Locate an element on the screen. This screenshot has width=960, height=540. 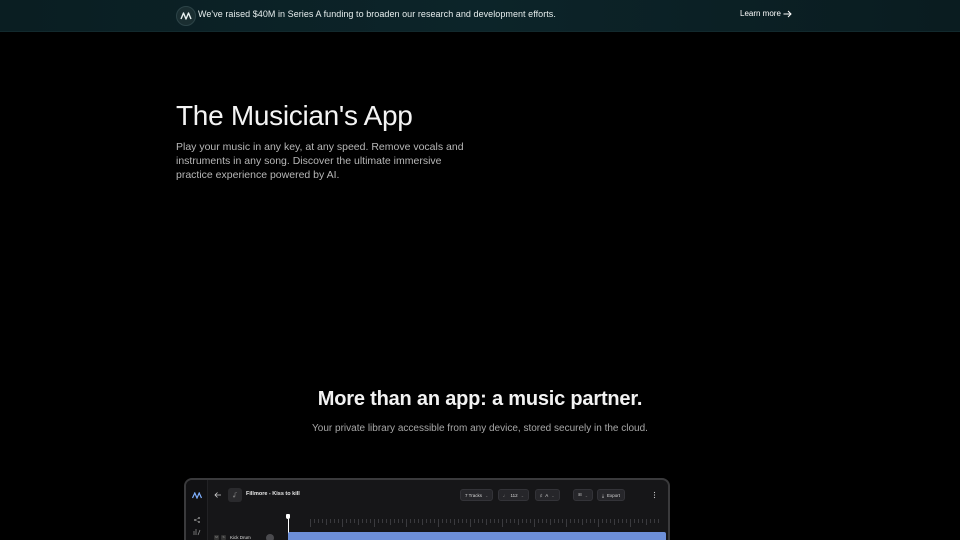
tempo-label: 112 is located at coordinates (514, 495).